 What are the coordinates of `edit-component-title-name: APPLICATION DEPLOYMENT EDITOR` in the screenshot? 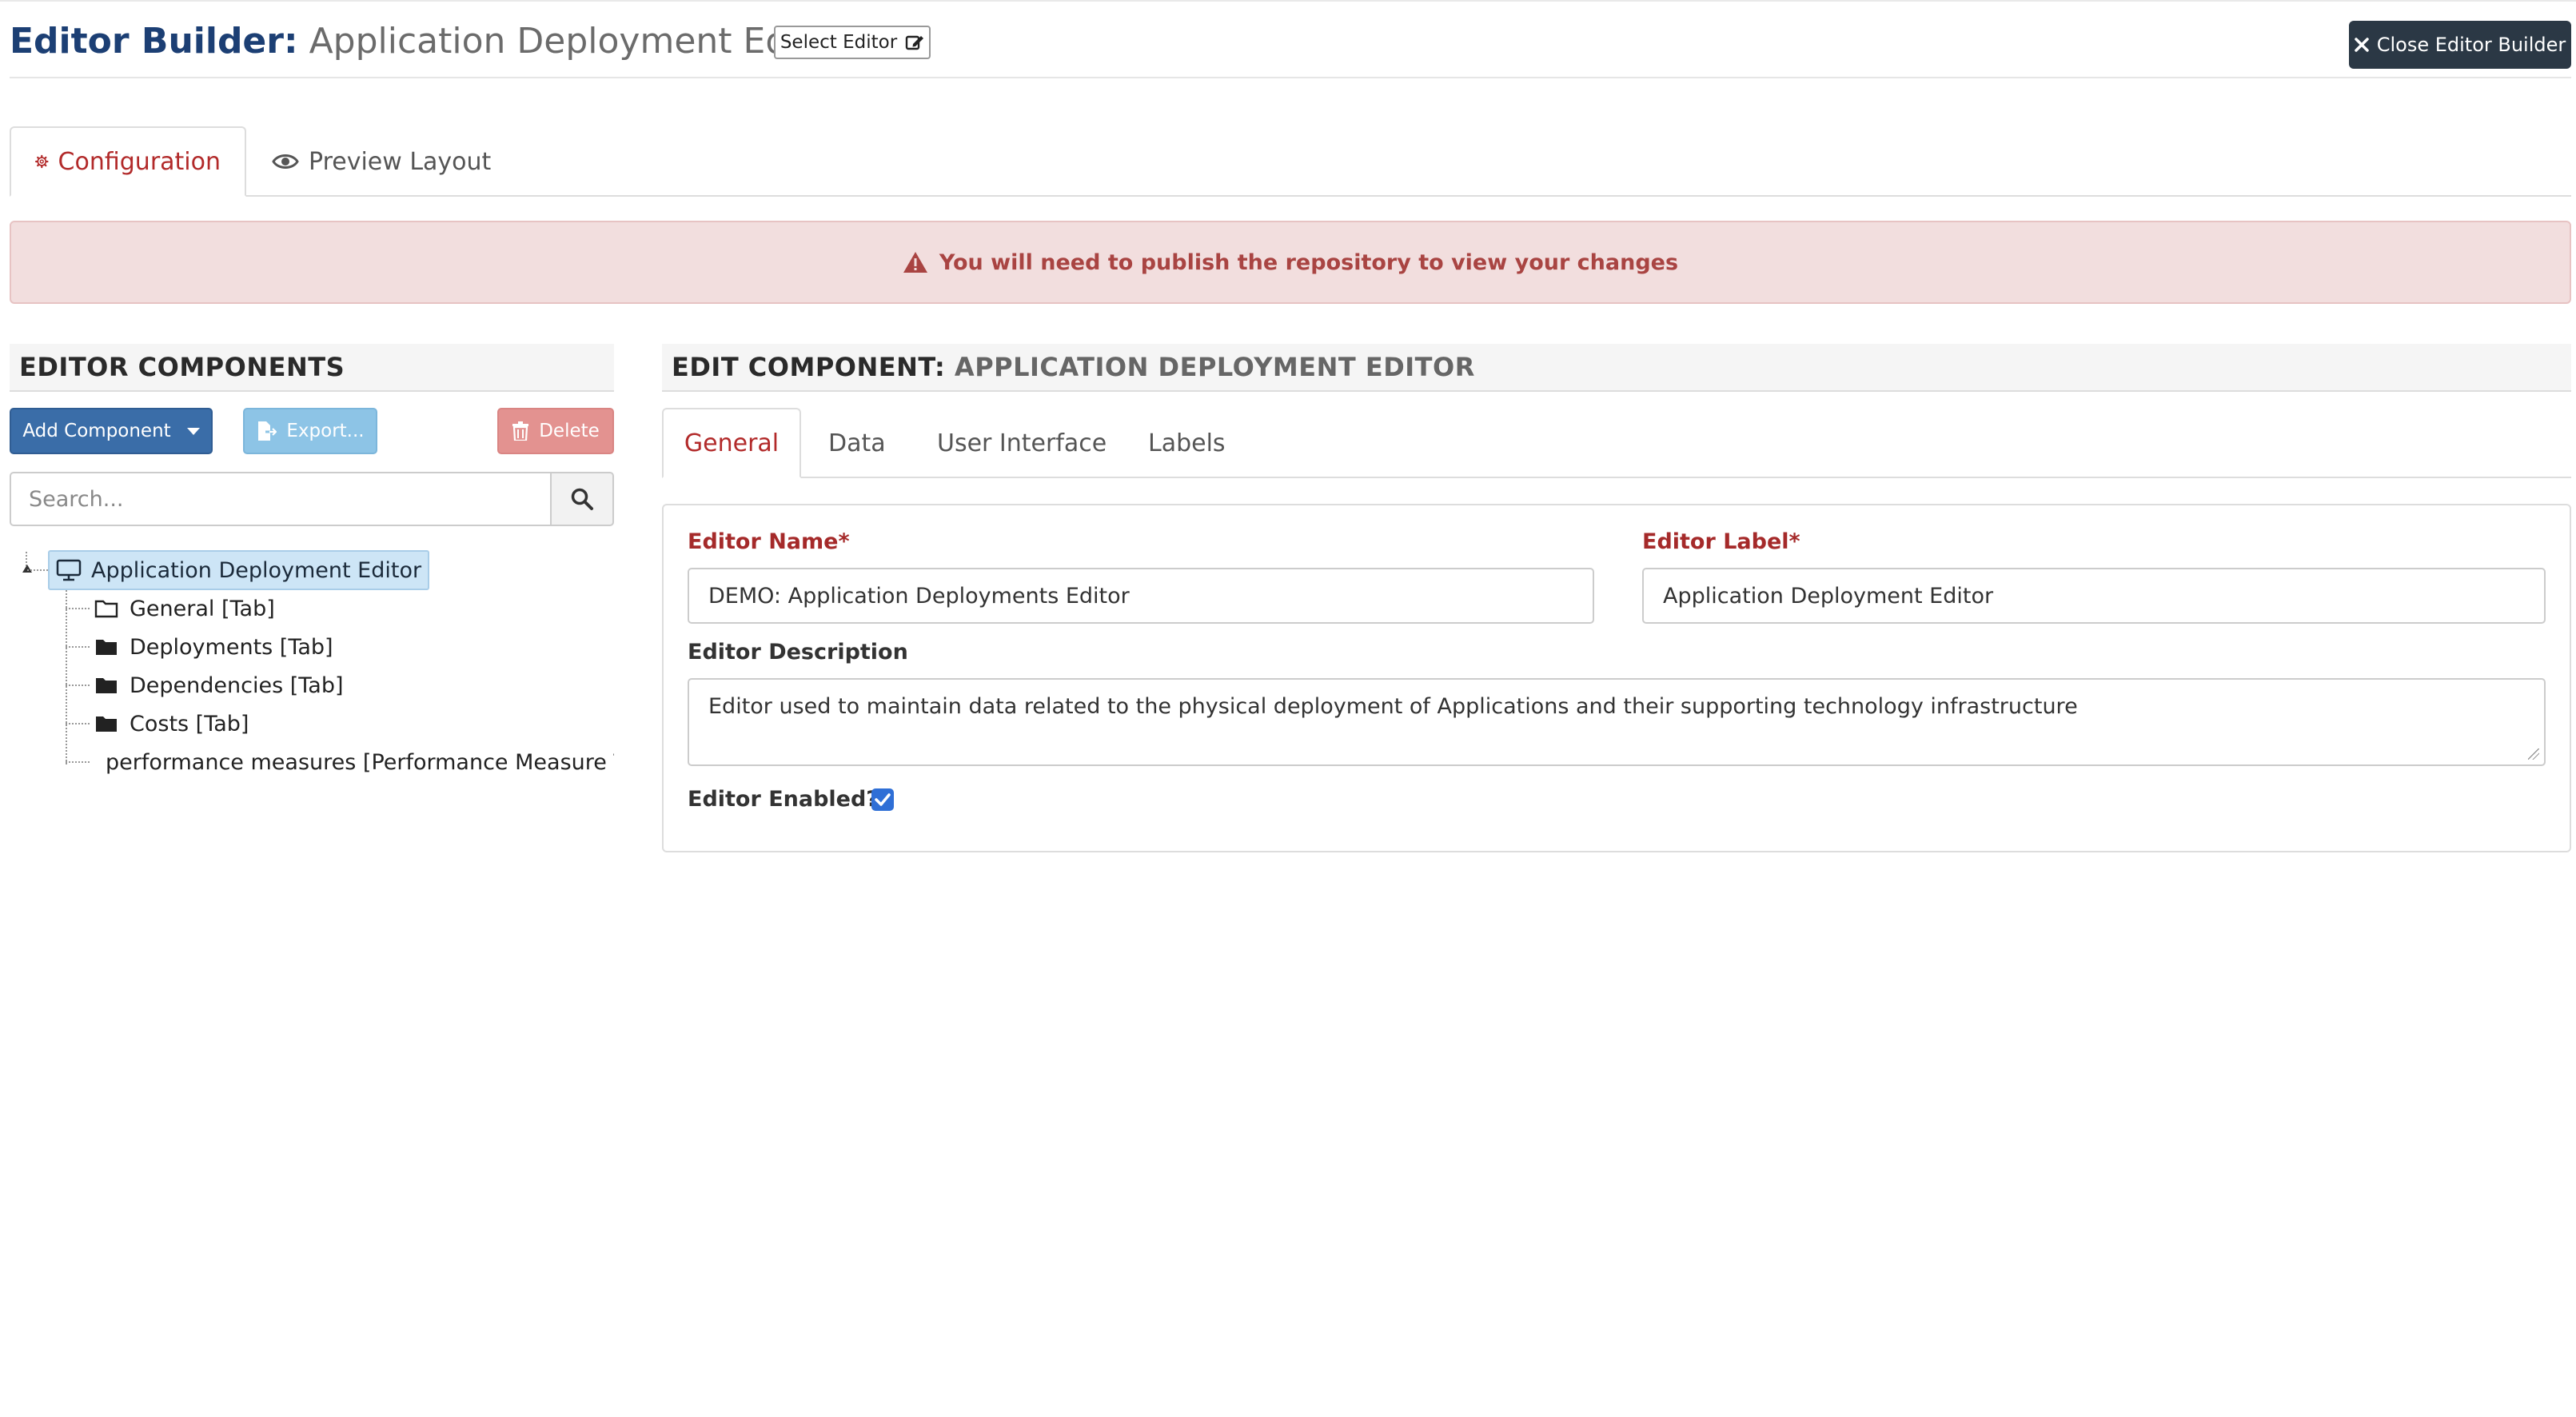 It's located at (1214, 367).